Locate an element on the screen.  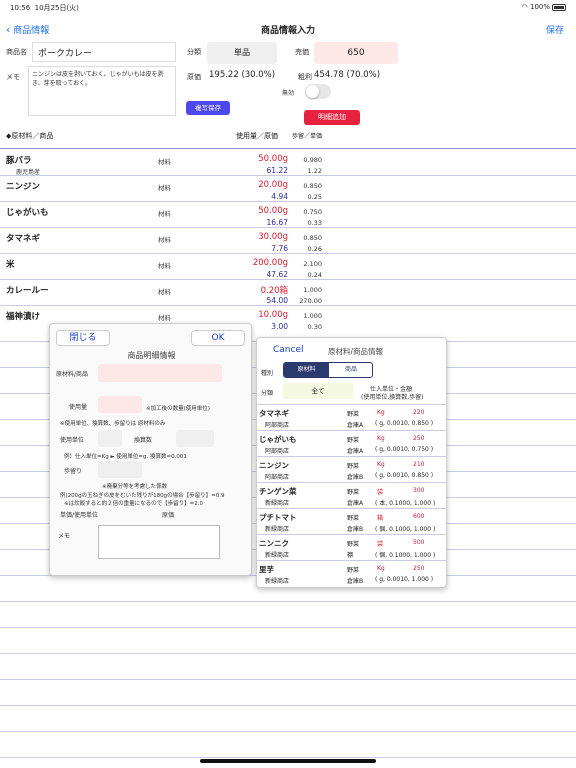
list-item: じゃがいも 材料 50.00g 16.67 0.750 0.33 is located at coordinates (288, 214).